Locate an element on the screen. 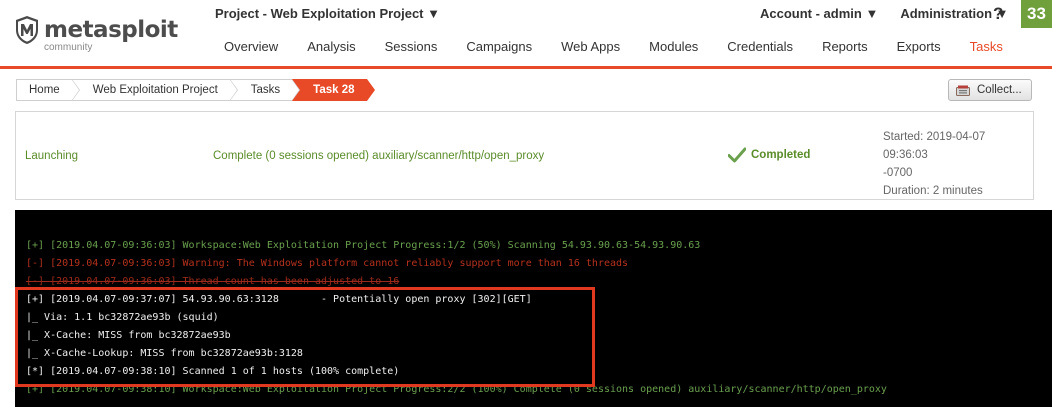 Image resolution: width=1052 pixels, height=407 pixels. tab-credentials: Credentials is located at coordinates (760, 46).